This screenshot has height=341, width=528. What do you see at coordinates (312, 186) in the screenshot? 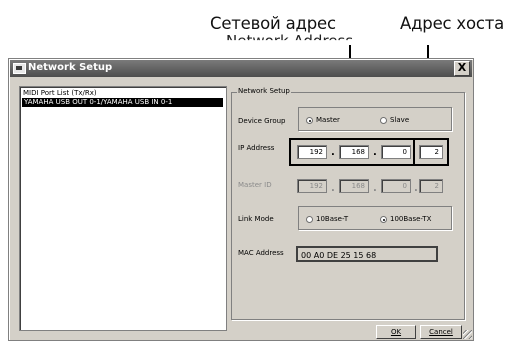
I see `master-id-octet-1-field: 192` at bounding box center [312, 186].